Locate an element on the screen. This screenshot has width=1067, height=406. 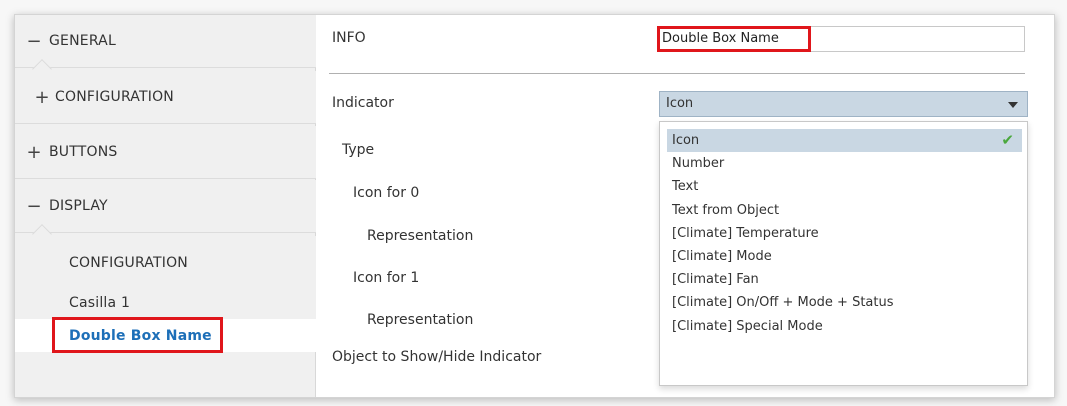
chevron-down-icon is located at coordinates (1013, 105).